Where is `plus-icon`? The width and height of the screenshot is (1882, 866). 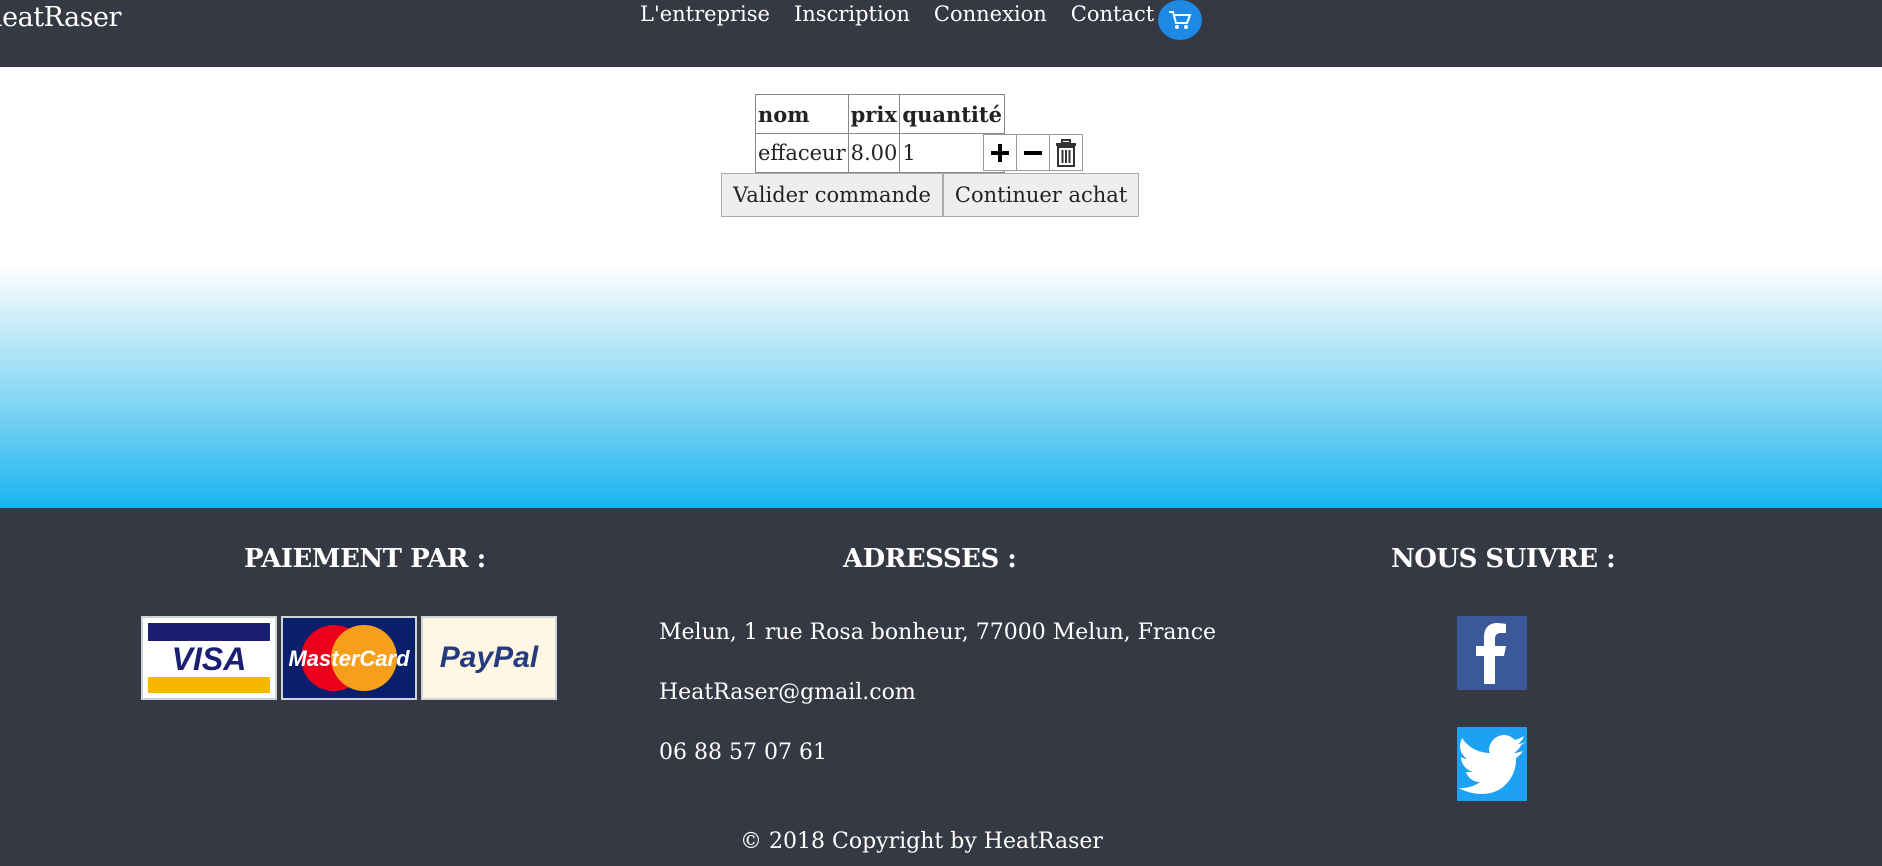 plus-icon is located at coordinates (1000, 152).